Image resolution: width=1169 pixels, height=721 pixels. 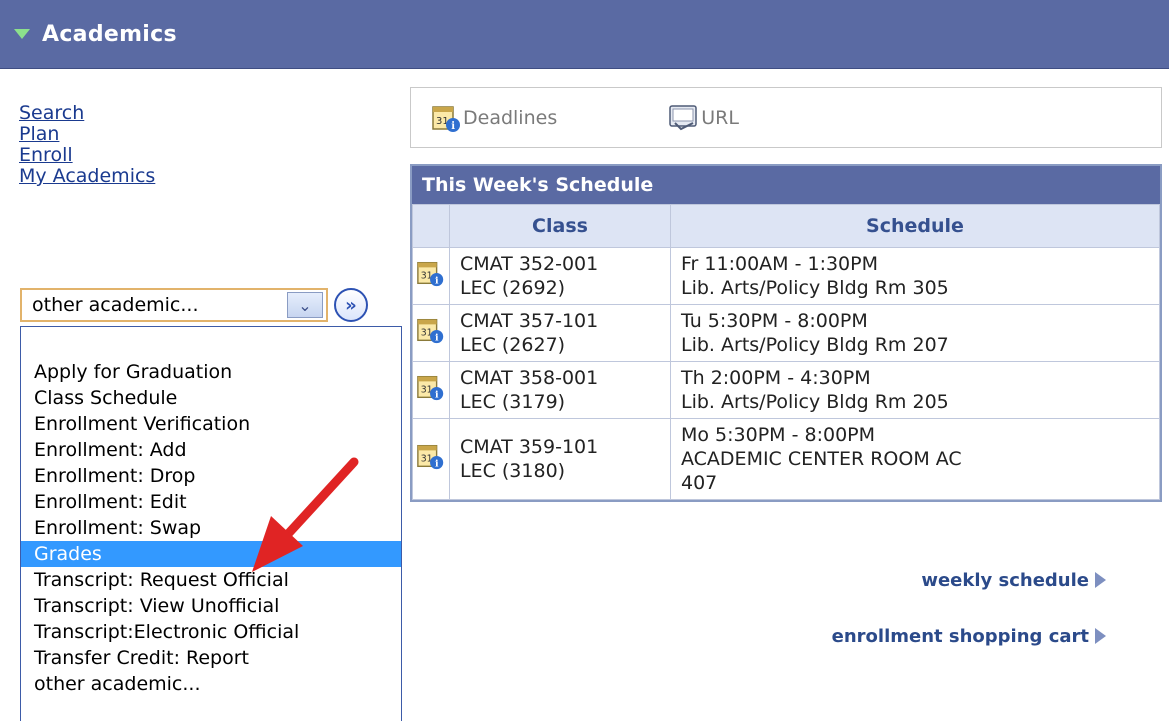 I want to click on class-cell: CMAT 358-001 LEC (3179), so click(x=560, y=390).